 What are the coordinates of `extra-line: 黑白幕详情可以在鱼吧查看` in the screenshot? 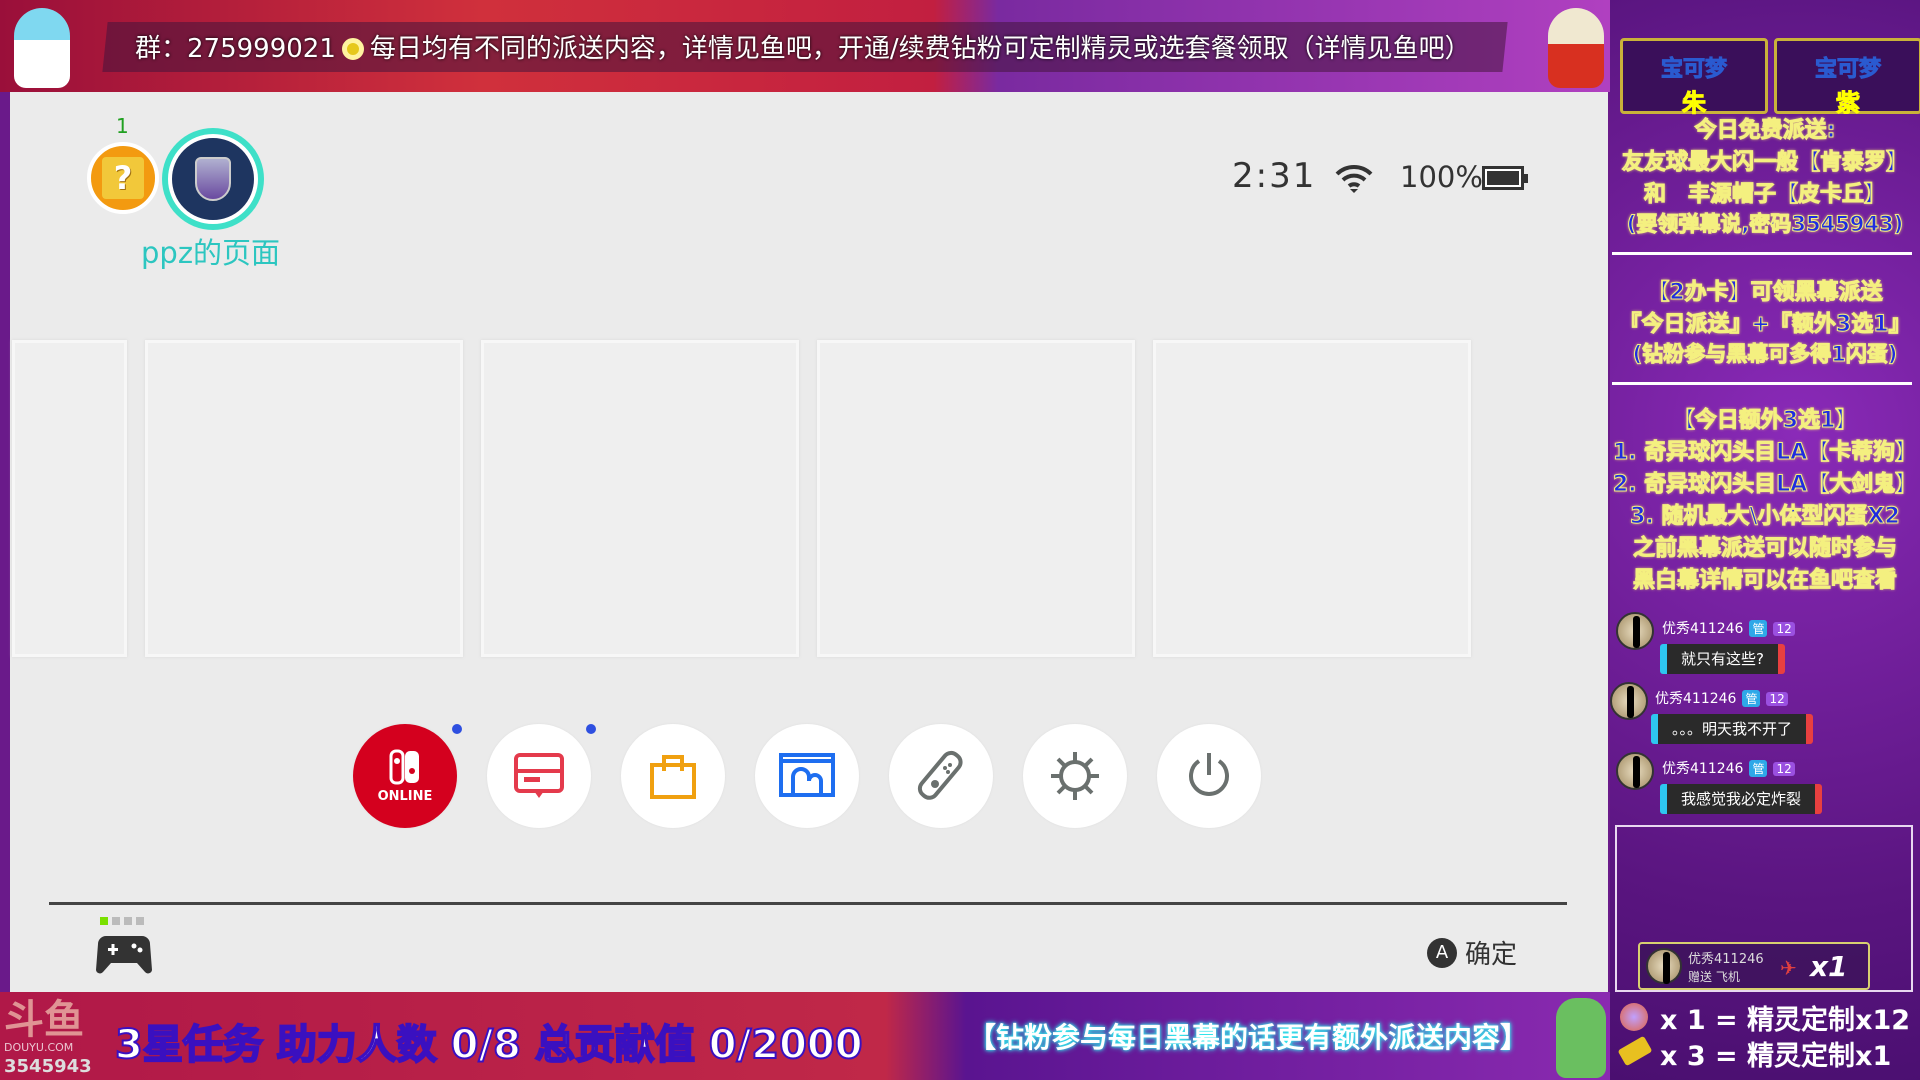 It's located at (1764, 581).